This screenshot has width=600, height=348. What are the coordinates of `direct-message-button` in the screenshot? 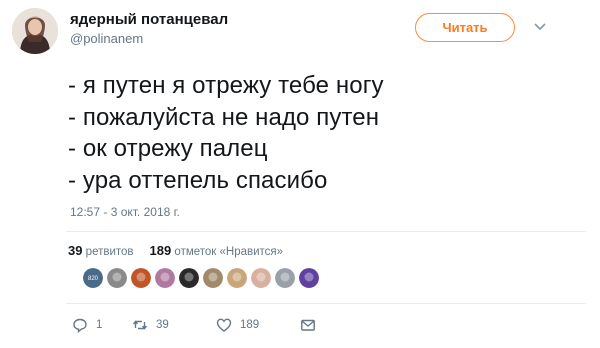 It's located at (308, 325).